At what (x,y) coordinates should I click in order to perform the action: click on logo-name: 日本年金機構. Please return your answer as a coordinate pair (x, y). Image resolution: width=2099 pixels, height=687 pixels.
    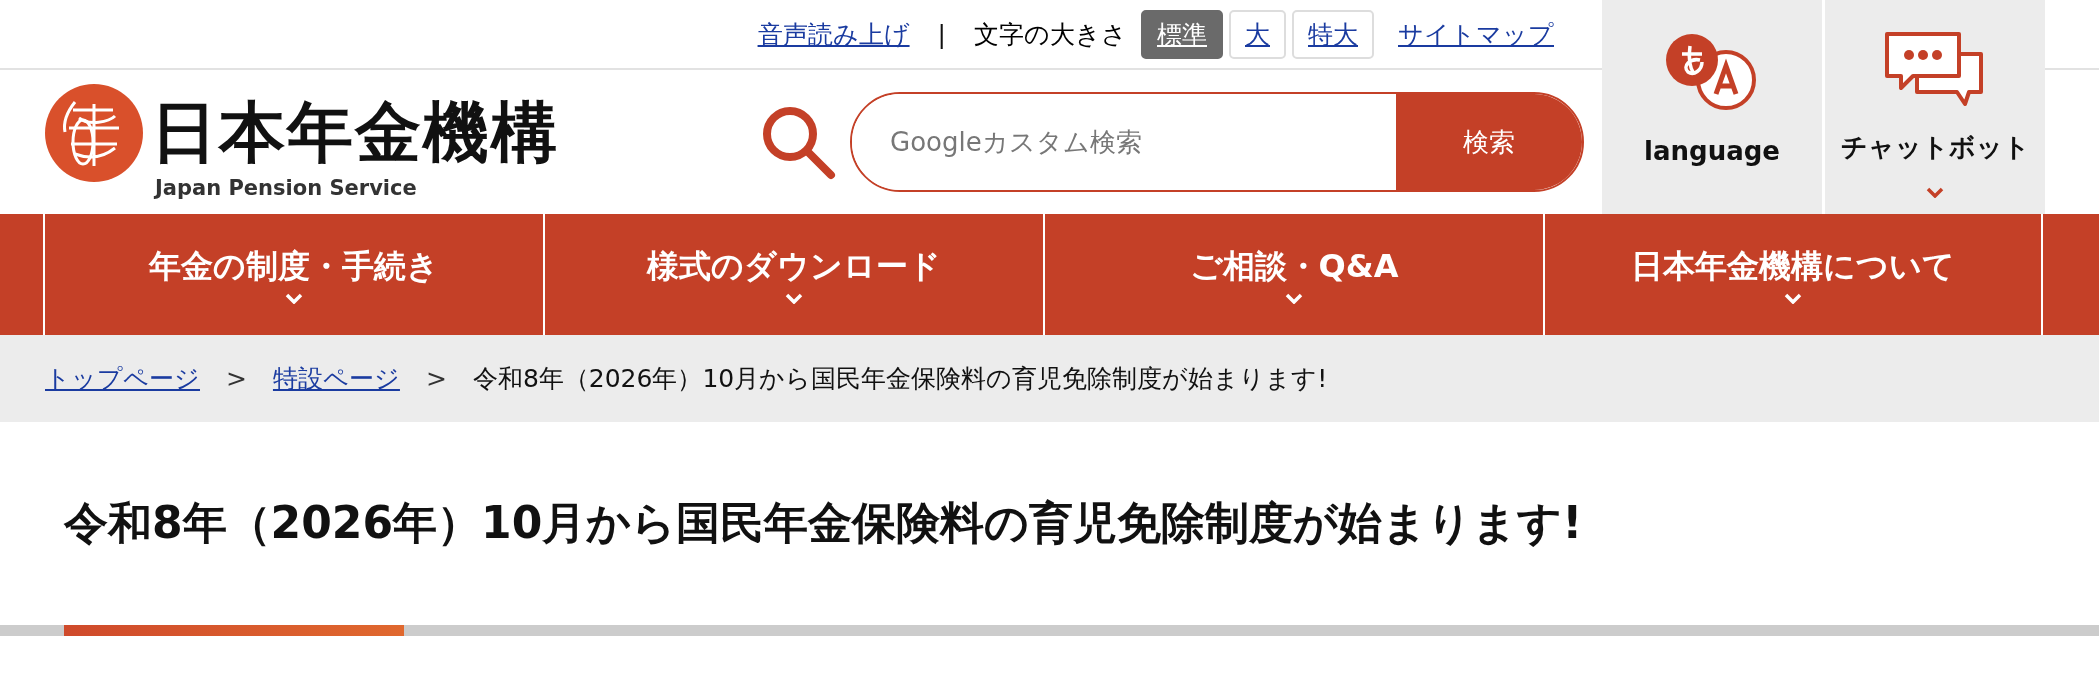
    Looking at the image, I should click on (355, 133).